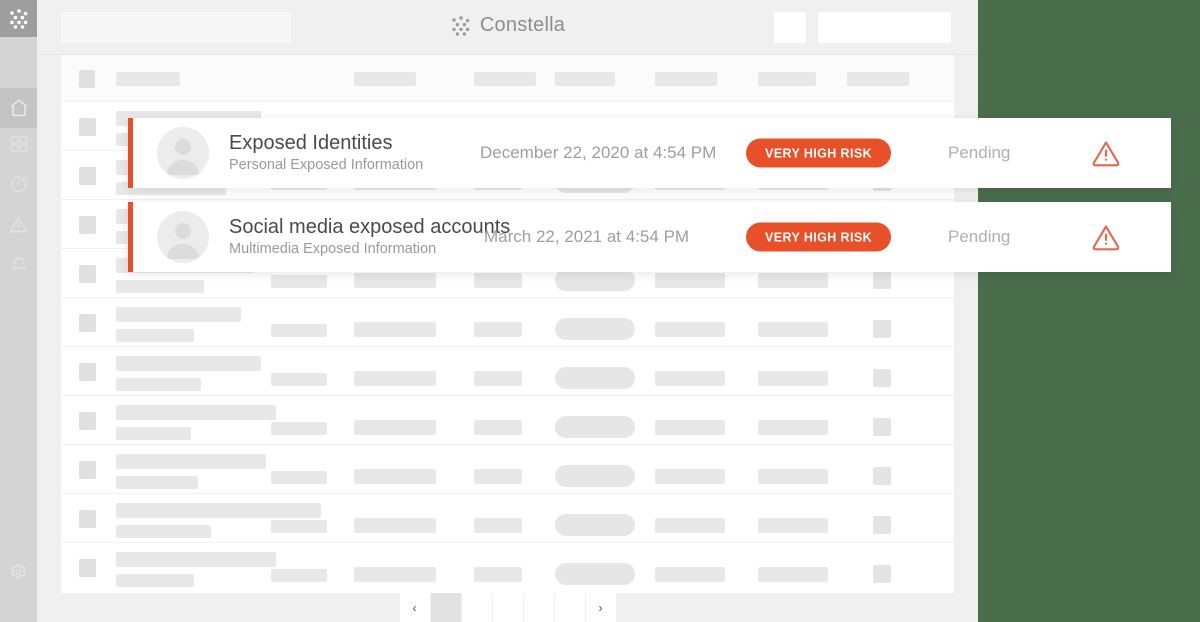 Image resolution: width=1200 pixels, height=622 pixels. Describe the element at coordinates (979, 236) in the screenshot. I see `status-label: Pending` at that location.